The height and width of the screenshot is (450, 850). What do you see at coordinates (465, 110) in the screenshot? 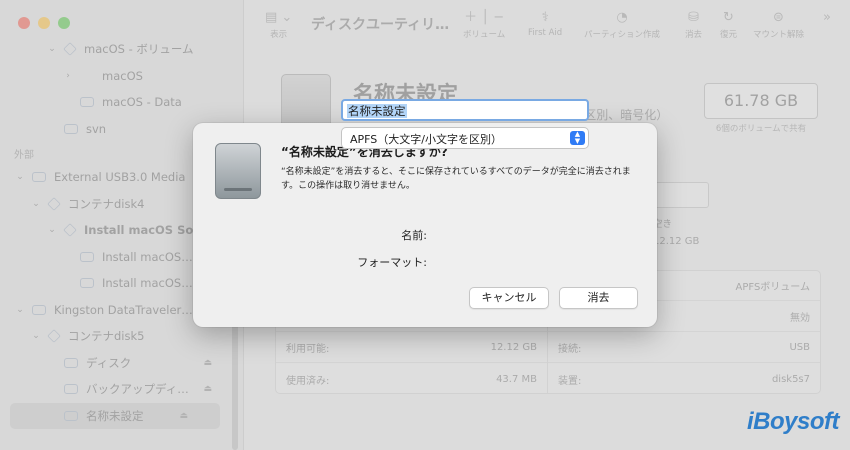
I see `name-input: 名称未設定` at bounding box center [465, 110].